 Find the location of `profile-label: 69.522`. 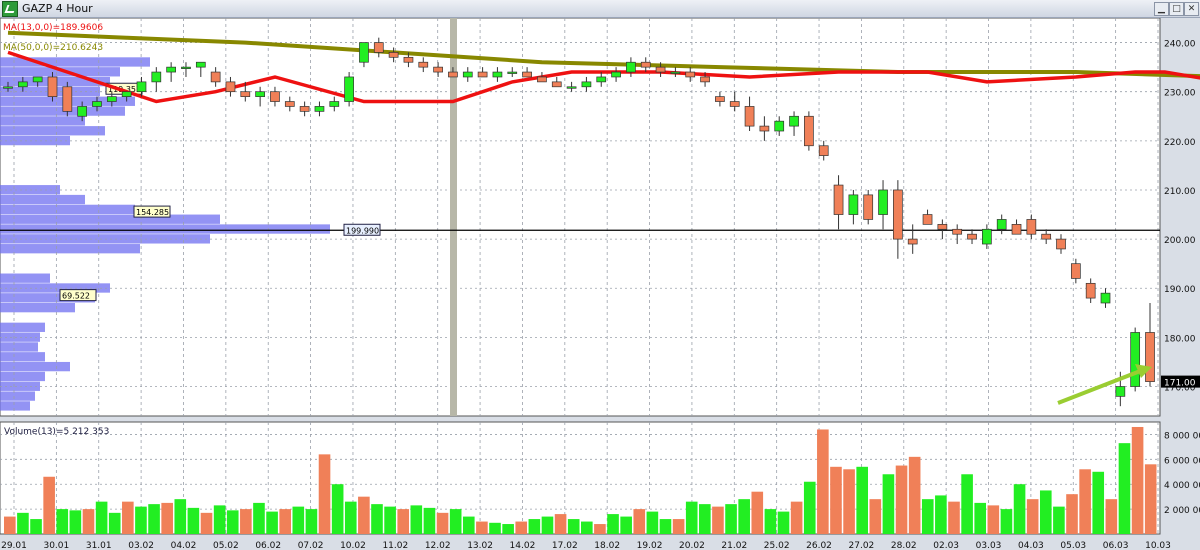

profile-label: 69.522 is located at coordinates (76, 296).